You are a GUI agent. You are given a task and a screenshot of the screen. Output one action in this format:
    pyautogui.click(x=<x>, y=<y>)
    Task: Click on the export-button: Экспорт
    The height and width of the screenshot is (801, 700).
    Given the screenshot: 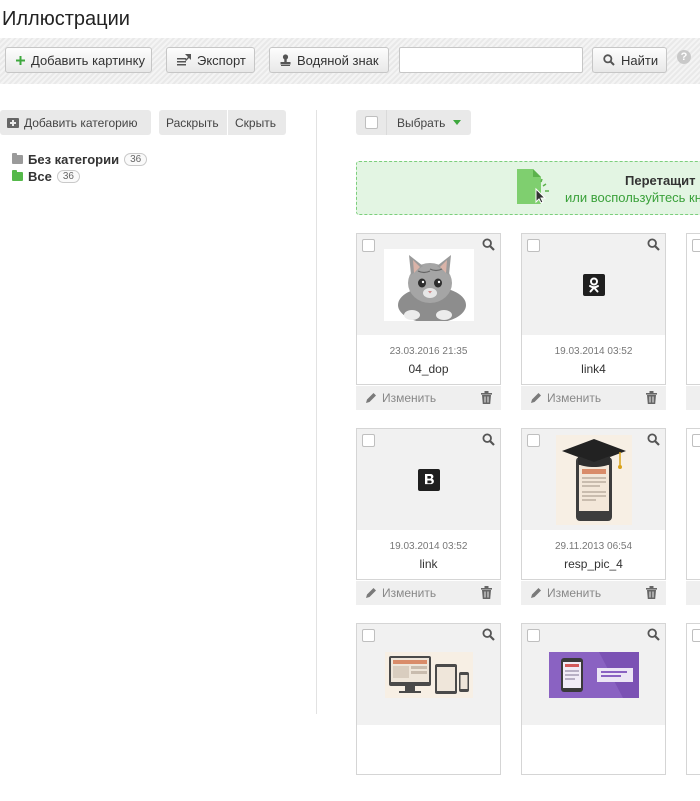 What is the action you would take?
    pyautogui.click(x=210, y=60)
    